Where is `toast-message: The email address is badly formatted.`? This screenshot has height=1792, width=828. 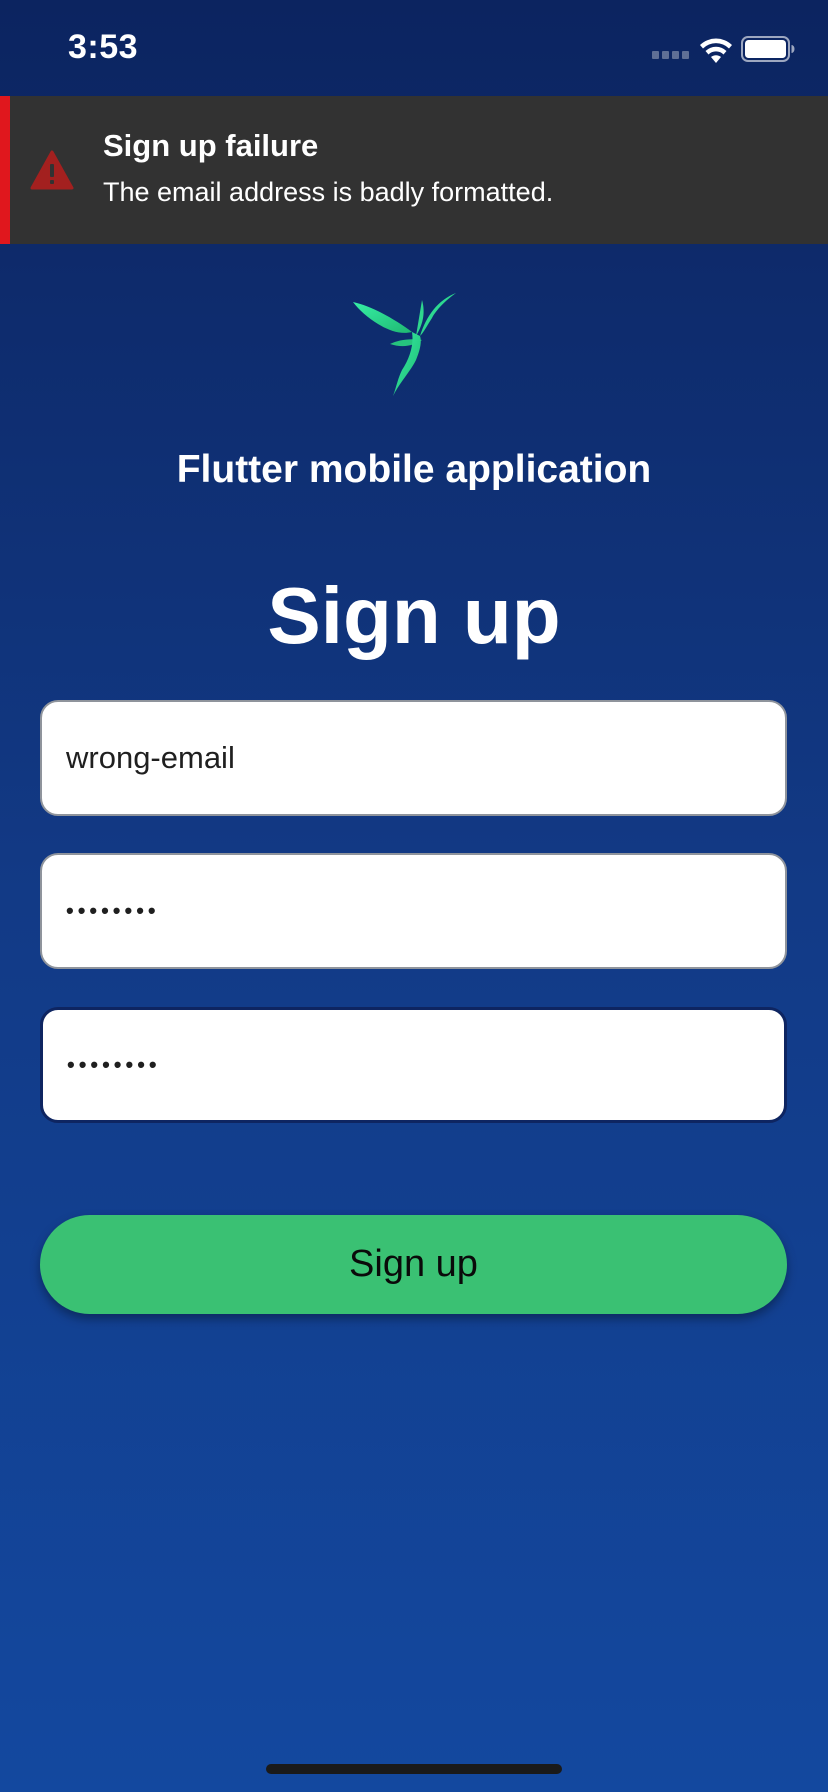
toast-message: The email address is badly formatted. is located at coordinates (328, 192).